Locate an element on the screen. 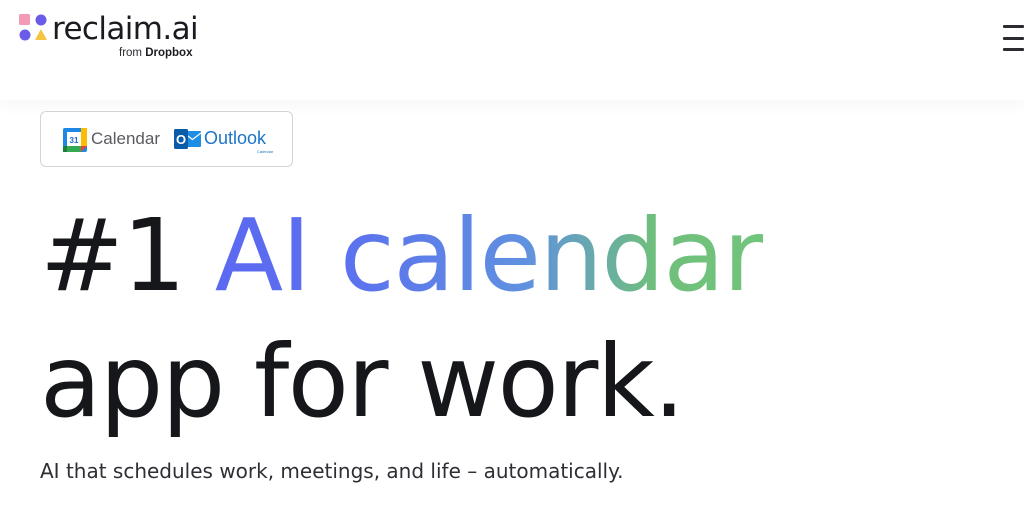  hero-headline-line-2: app for work. is located at coordinates (362, 381).